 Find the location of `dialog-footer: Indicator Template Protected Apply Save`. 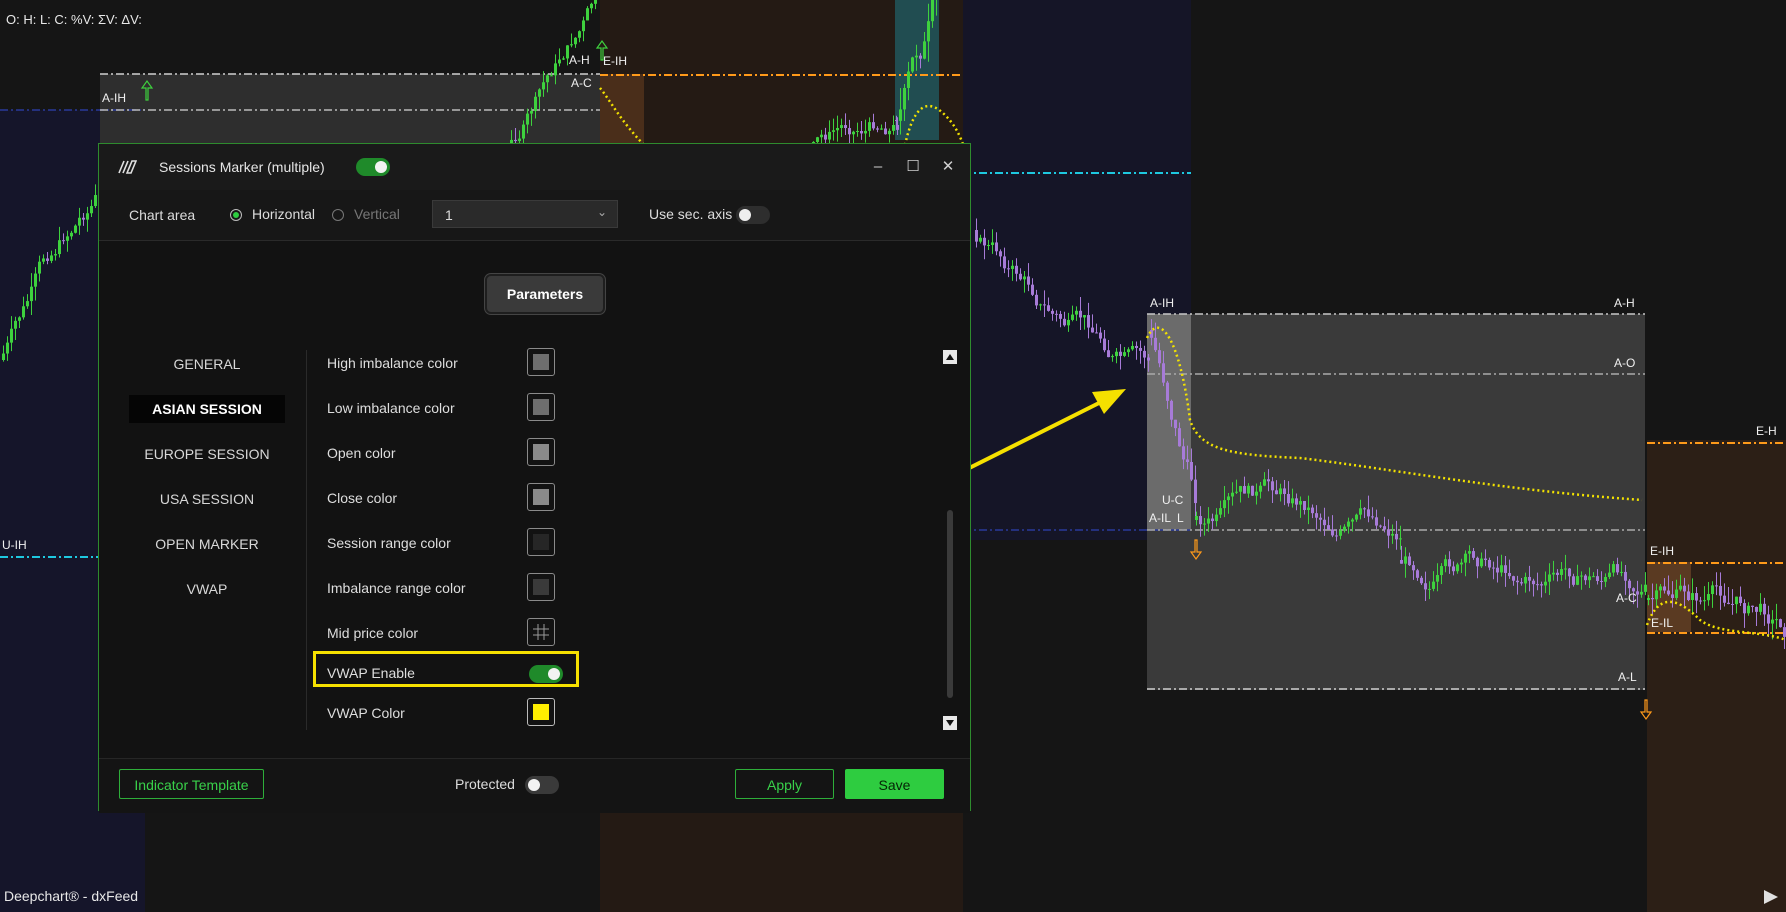

dialog-footer: Indicator Template Protected Apply Save is located at coordinates (534, 785).